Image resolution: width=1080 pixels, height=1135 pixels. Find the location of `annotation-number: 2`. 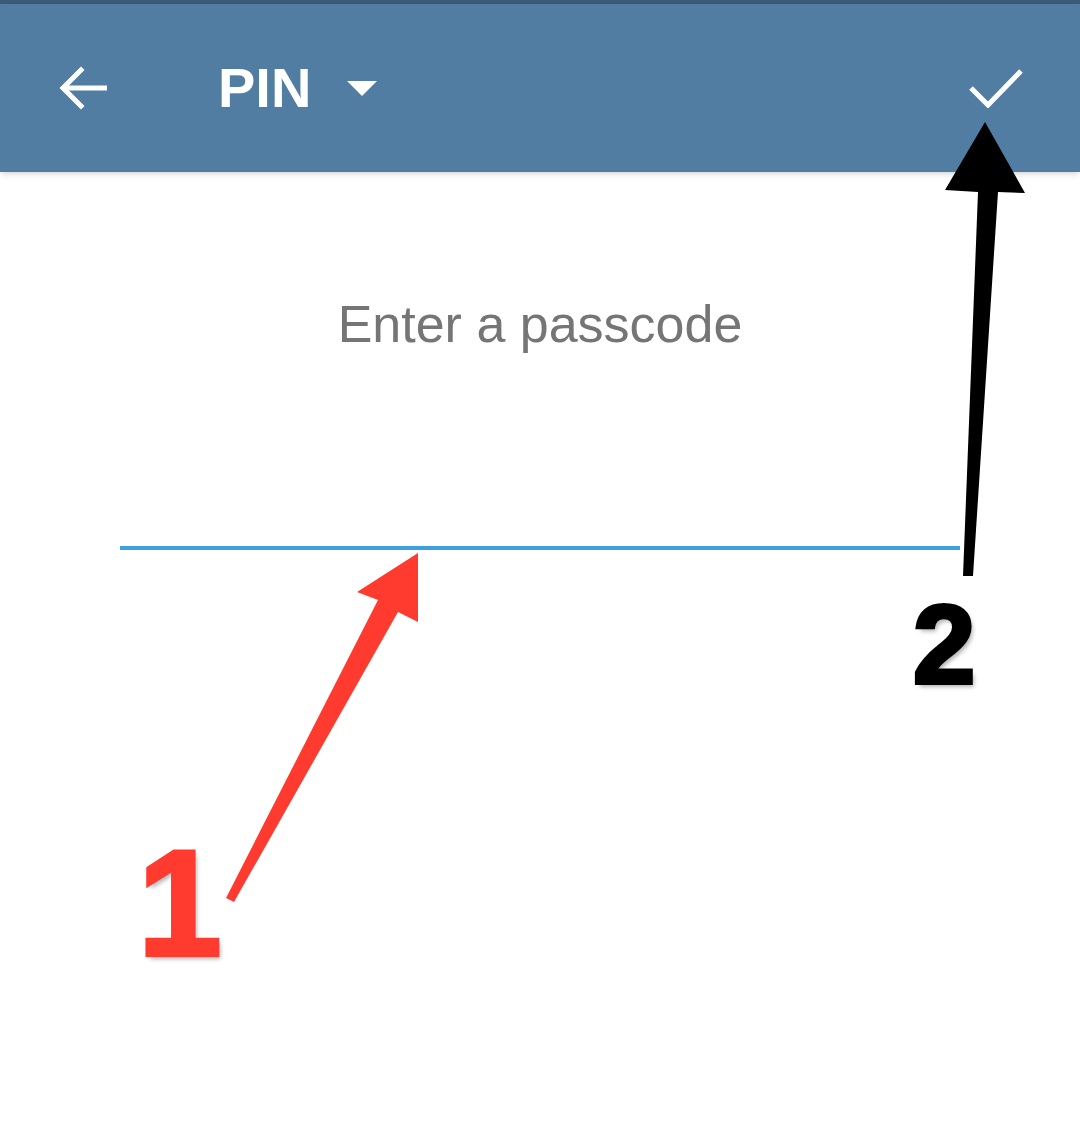

annotation-number: 2 is located at coordinates (944, 645).